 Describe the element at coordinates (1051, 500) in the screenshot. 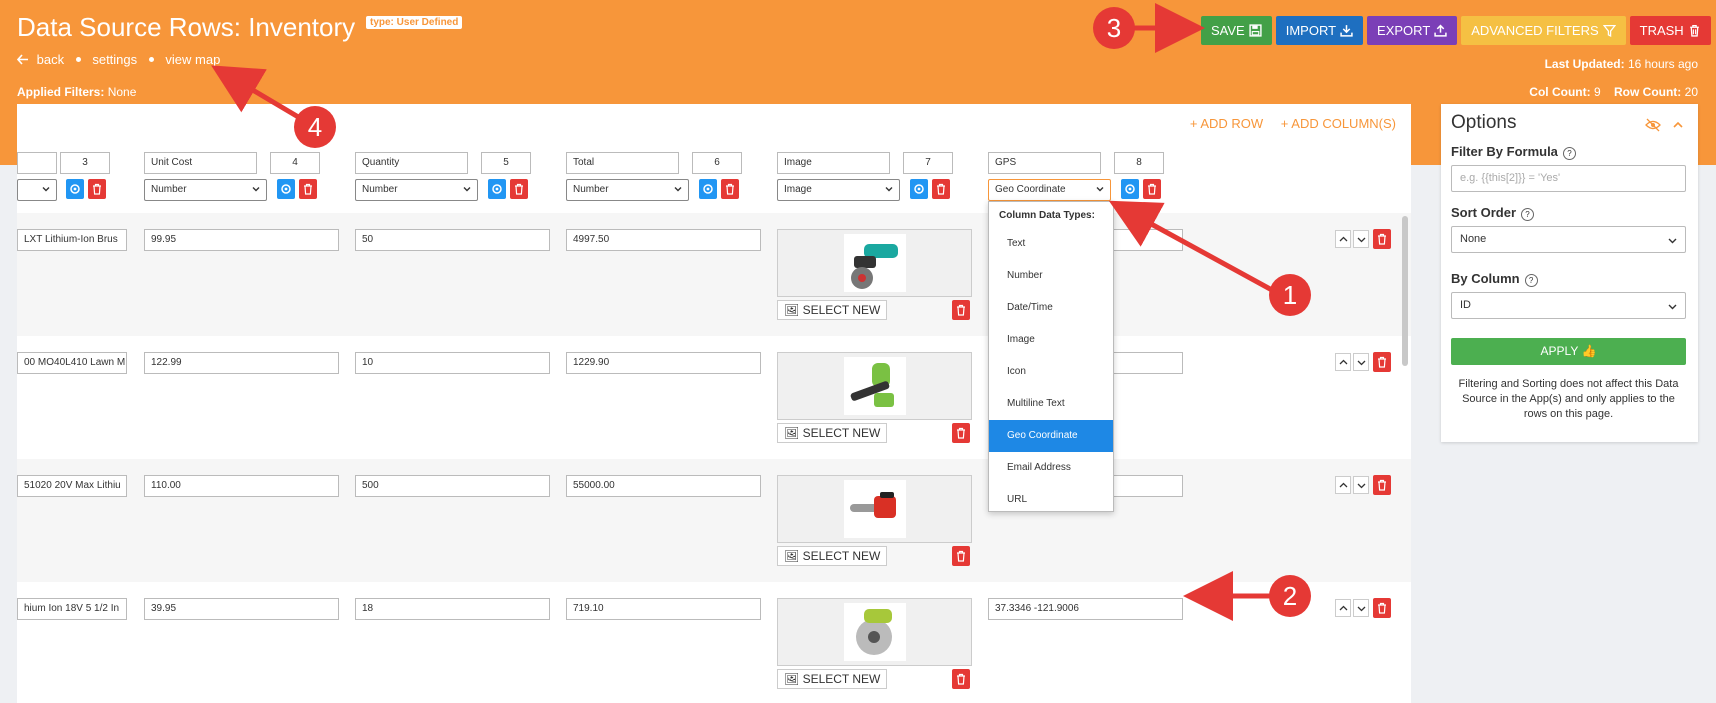

I see `option-url: URL` at that location.